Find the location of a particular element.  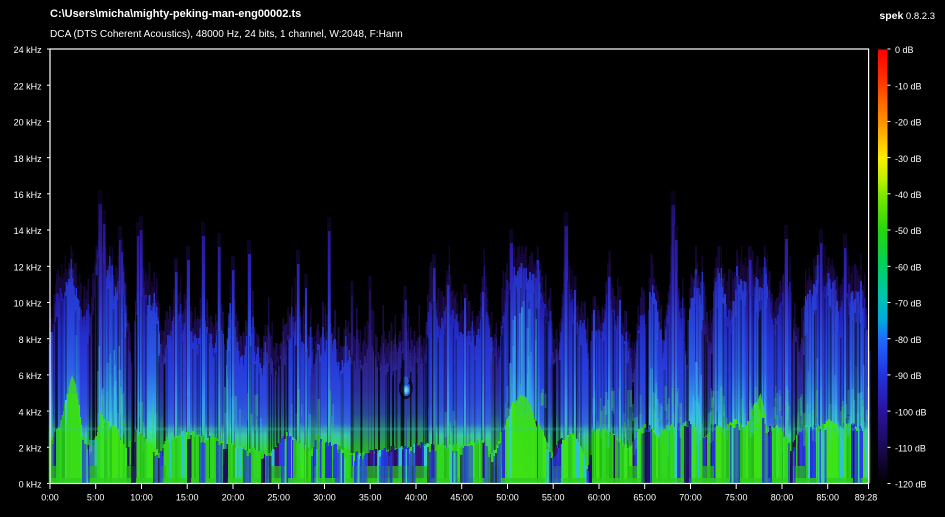

svg-text: 30:00 is located at coordinates (324, 498).